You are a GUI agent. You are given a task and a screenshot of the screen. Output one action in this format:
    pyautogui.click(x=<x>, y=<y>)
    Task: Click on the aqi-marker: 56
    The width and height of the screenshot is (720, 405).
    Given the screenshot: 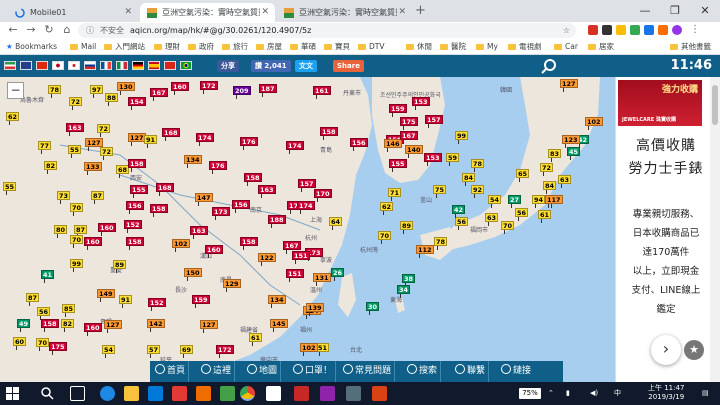 What is the action you would take?
    pyautogui.click(x=44, y=313)
    